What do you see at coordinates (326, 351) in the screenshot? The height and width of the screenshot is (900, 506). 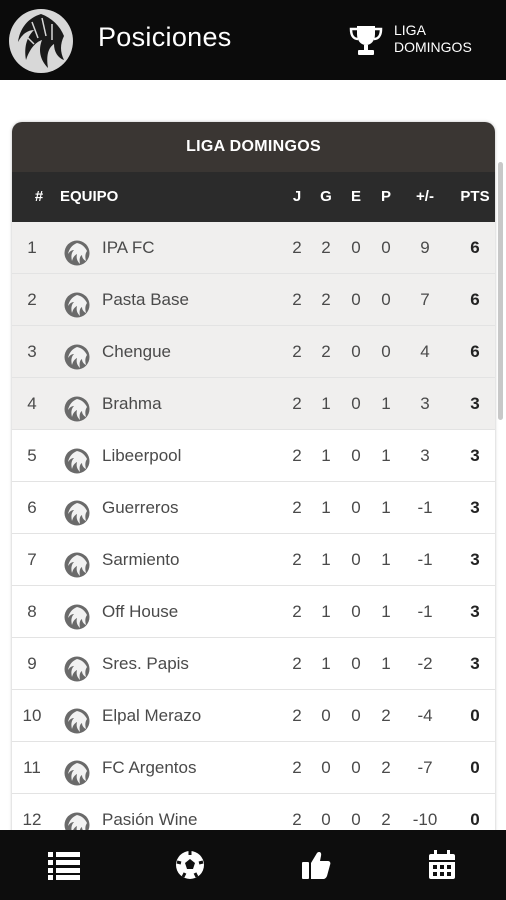 I see `cell-won: 2` at bounding box center [326, 351].